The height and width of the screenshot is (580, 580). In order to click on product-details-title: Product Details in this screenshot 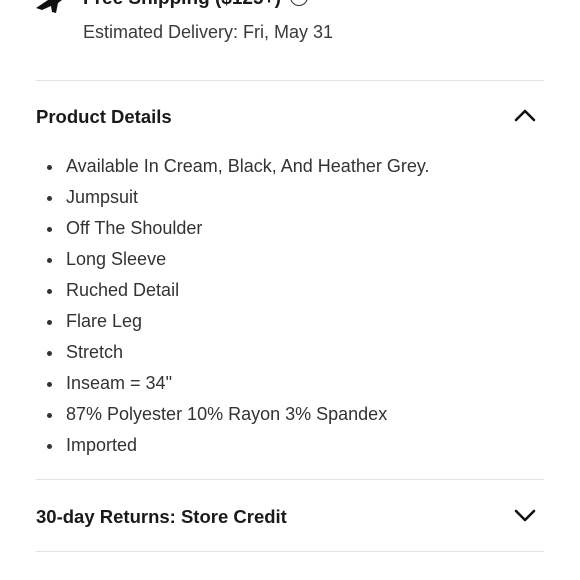, I will do `click(104, 116)`.